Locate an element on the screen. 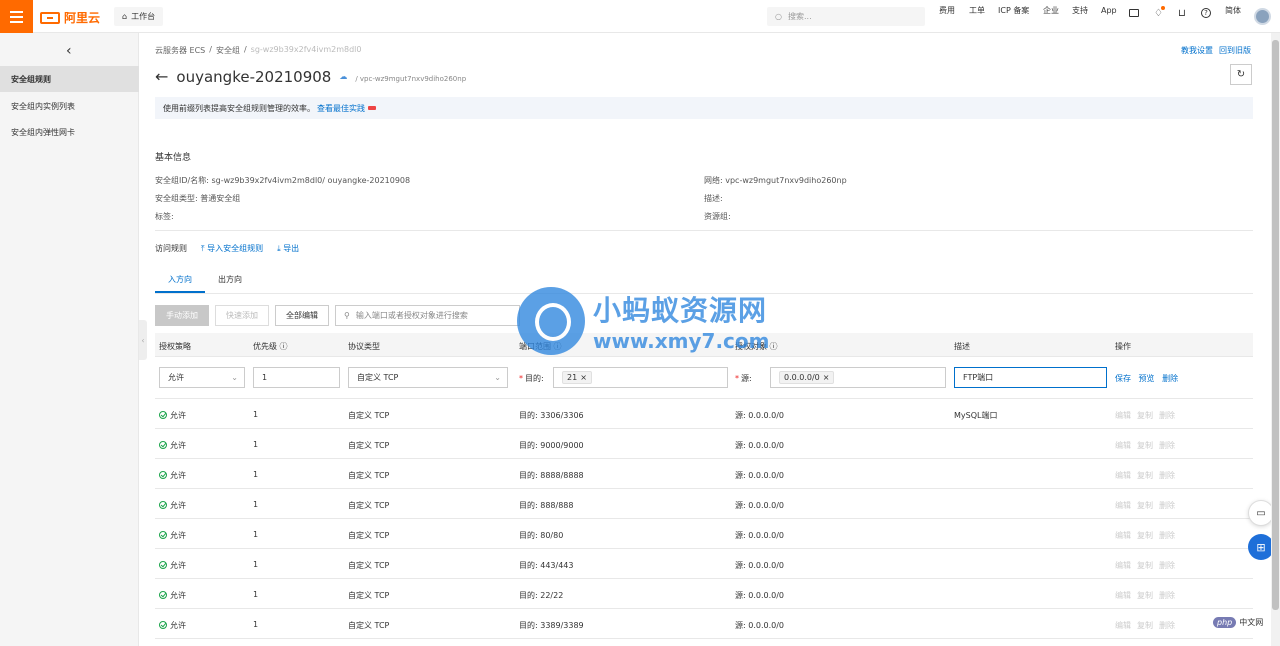  row-actions: 编辑 复制 删除 is located at coordinates (1145, 415).